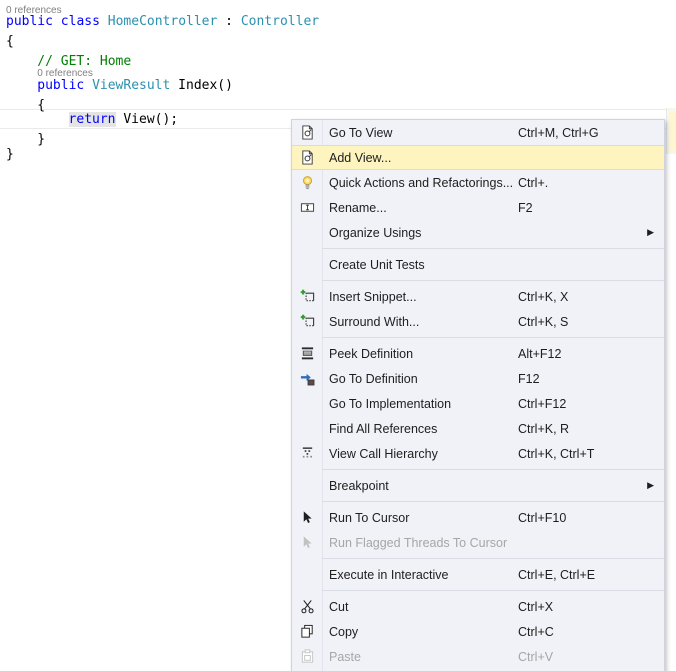 The width and height of the screenshot is (676, 671). I want to click on menu-item-paste: Paste Ctrl+V, so click(478, 656).